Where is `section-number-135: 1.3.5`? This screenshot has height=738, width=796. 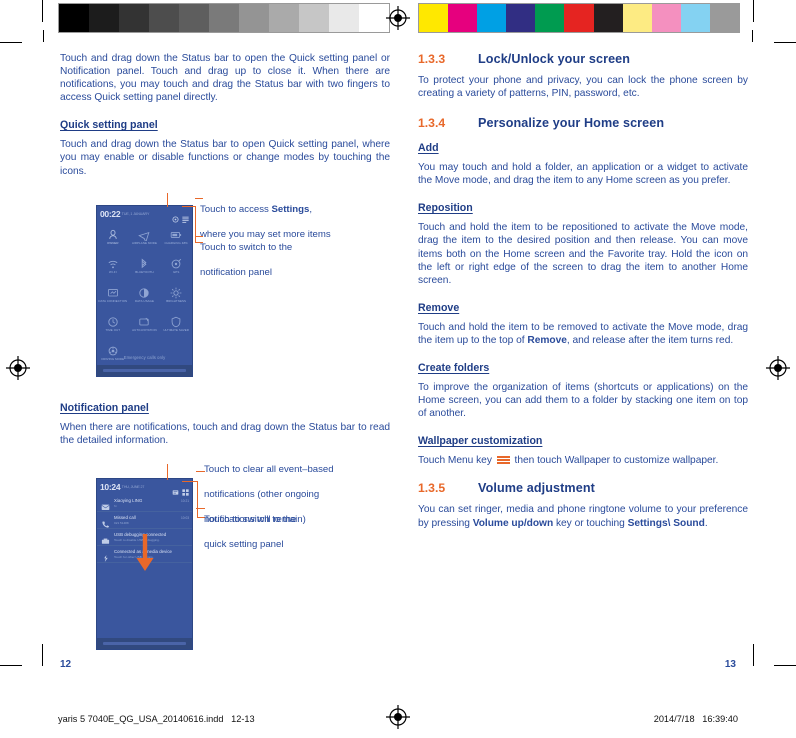
section-number-135: 1.3.5 is located at coordinates (432, 488).